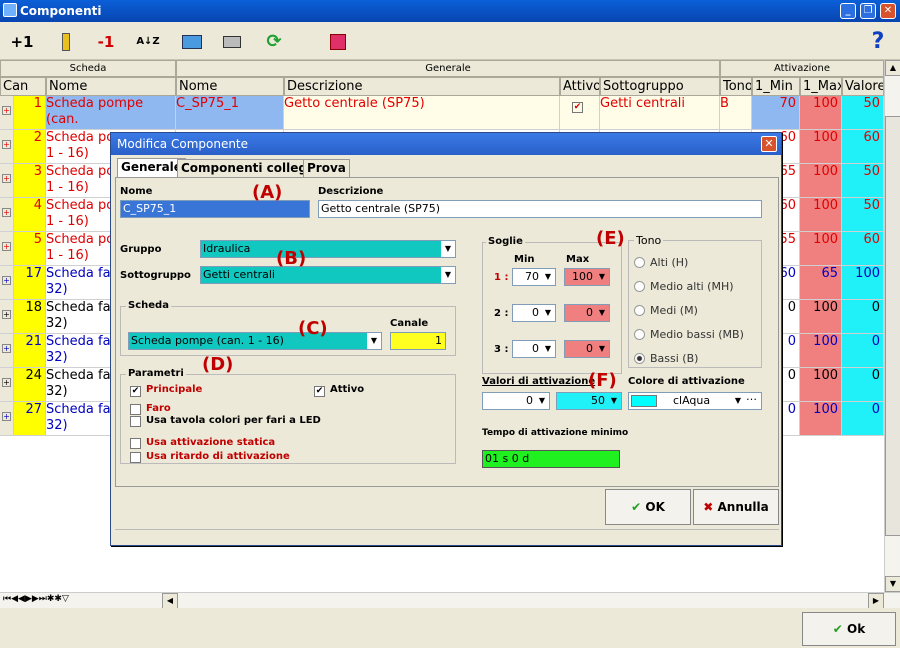  I want to click on ok-main-button: ✔ Ok, so click(849, 629).